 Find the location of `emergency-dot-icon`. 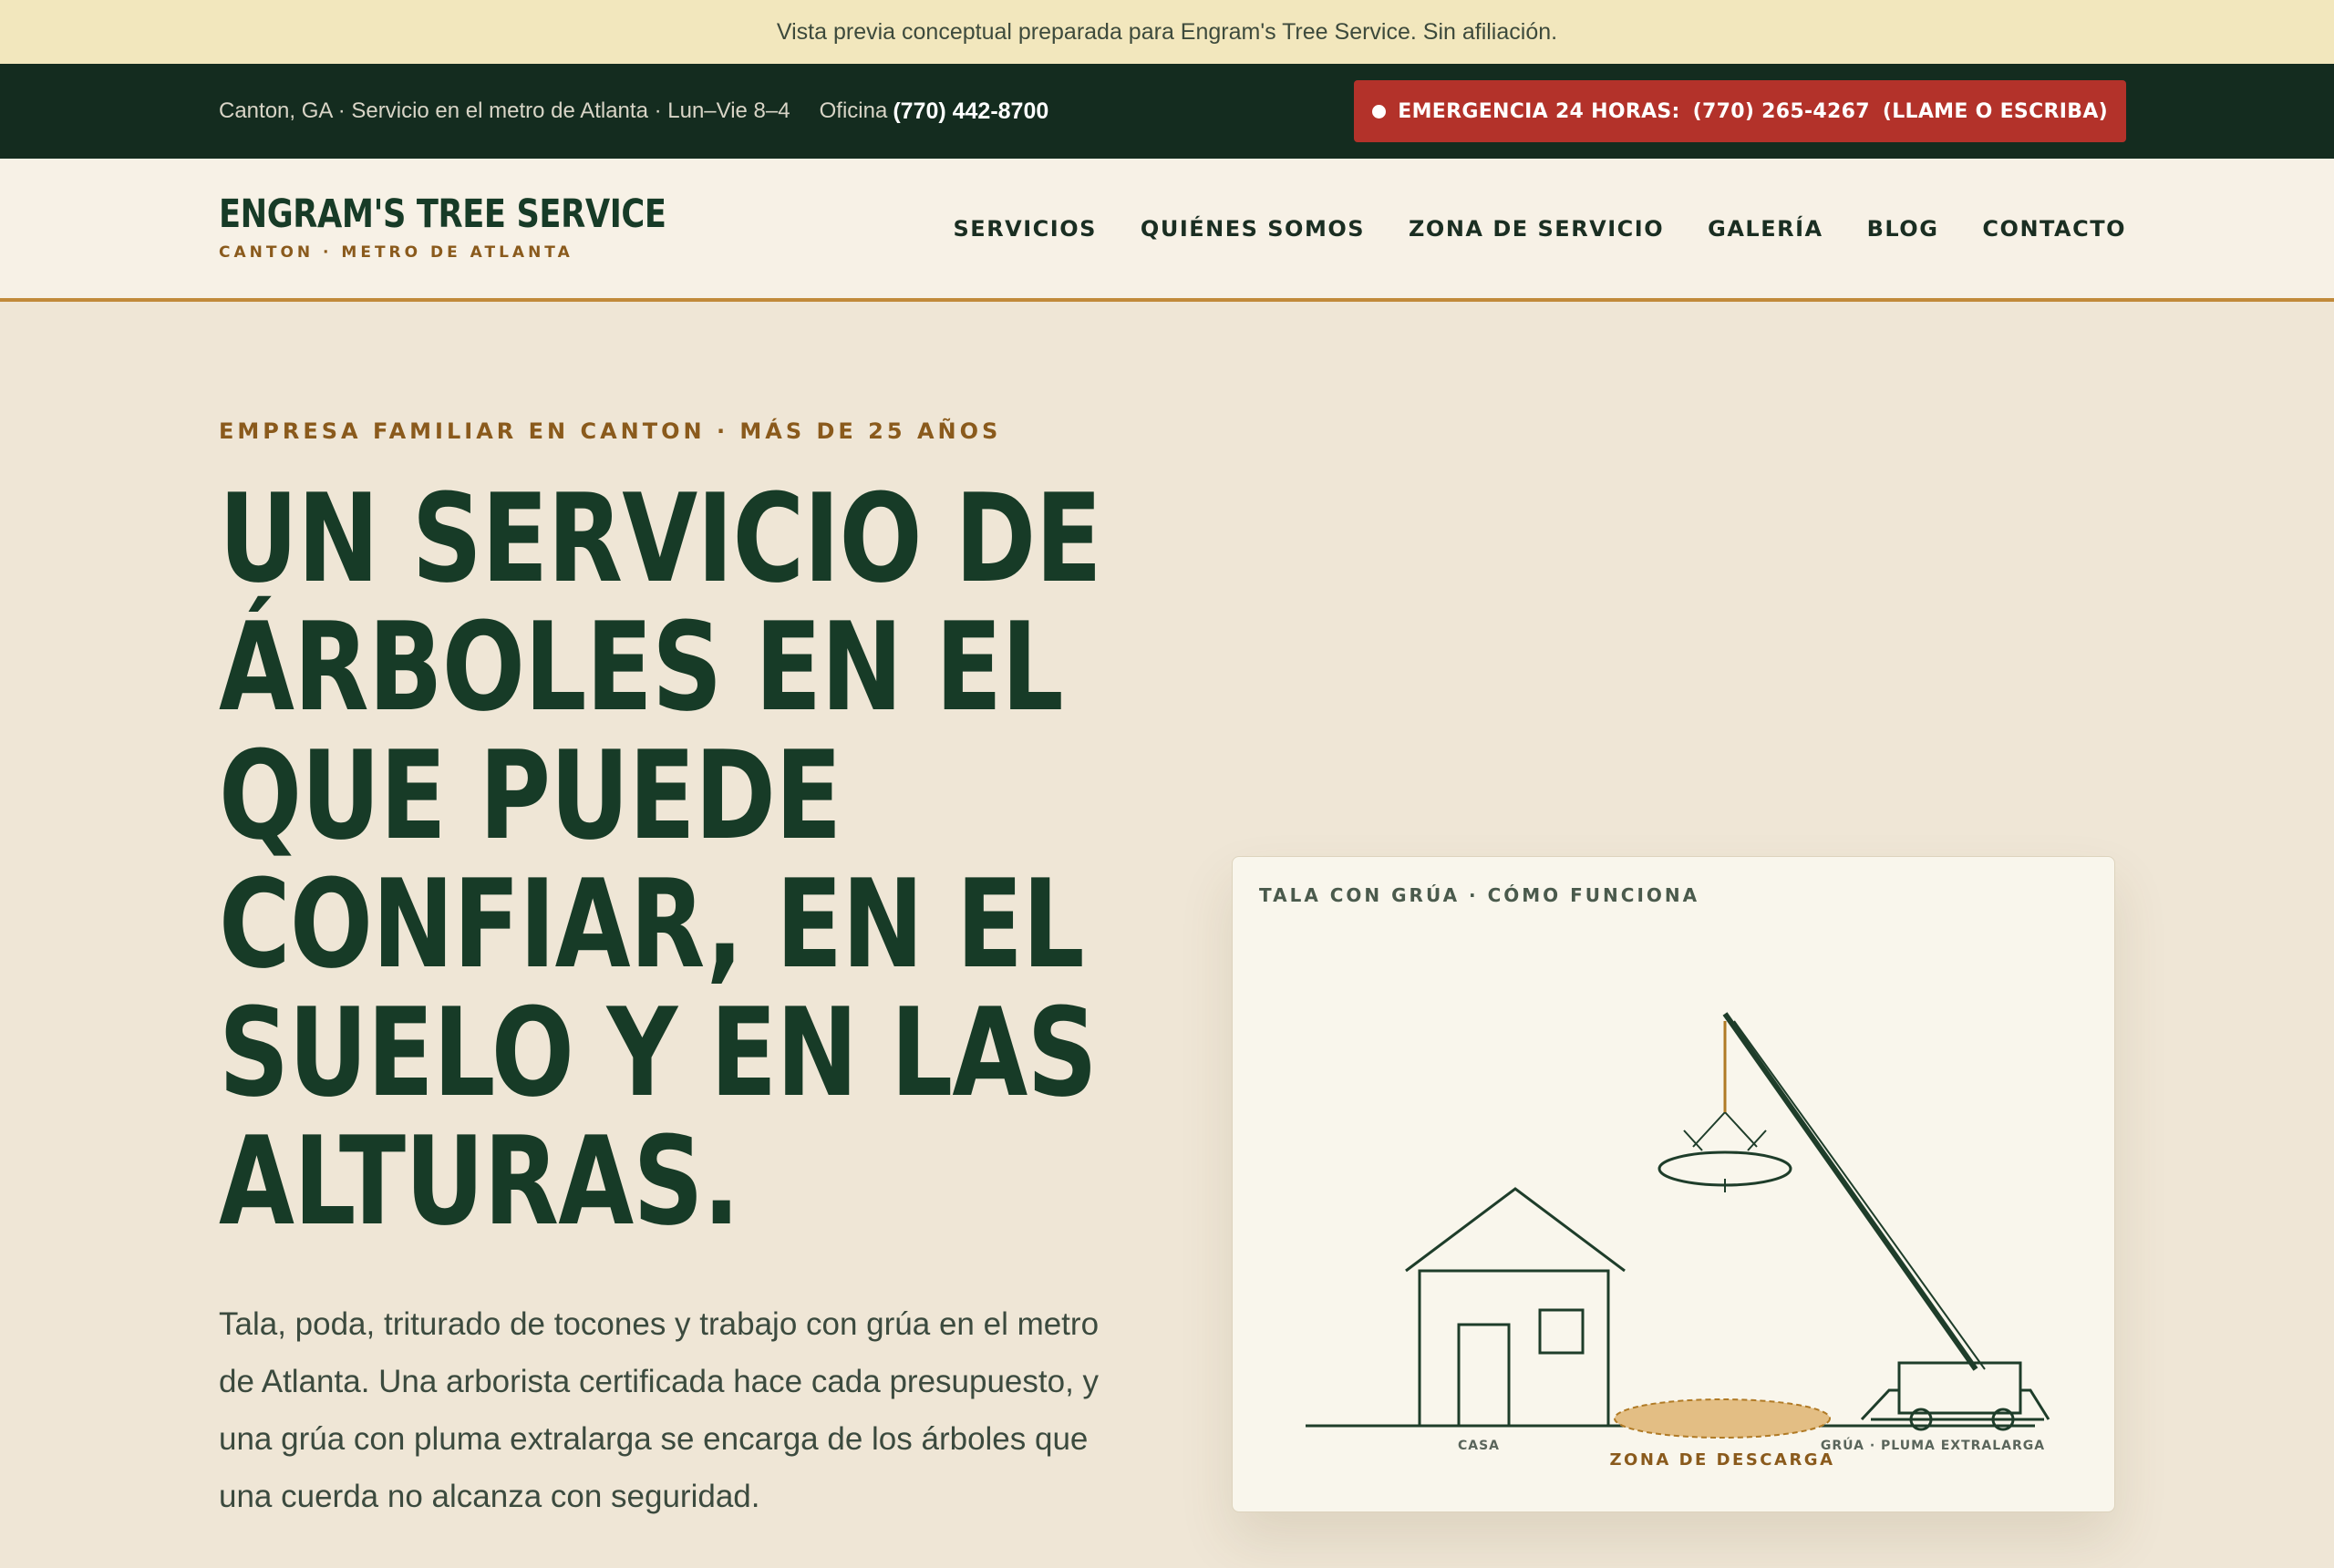

emergency-dot-icon is located at coordinates (1379, 111).